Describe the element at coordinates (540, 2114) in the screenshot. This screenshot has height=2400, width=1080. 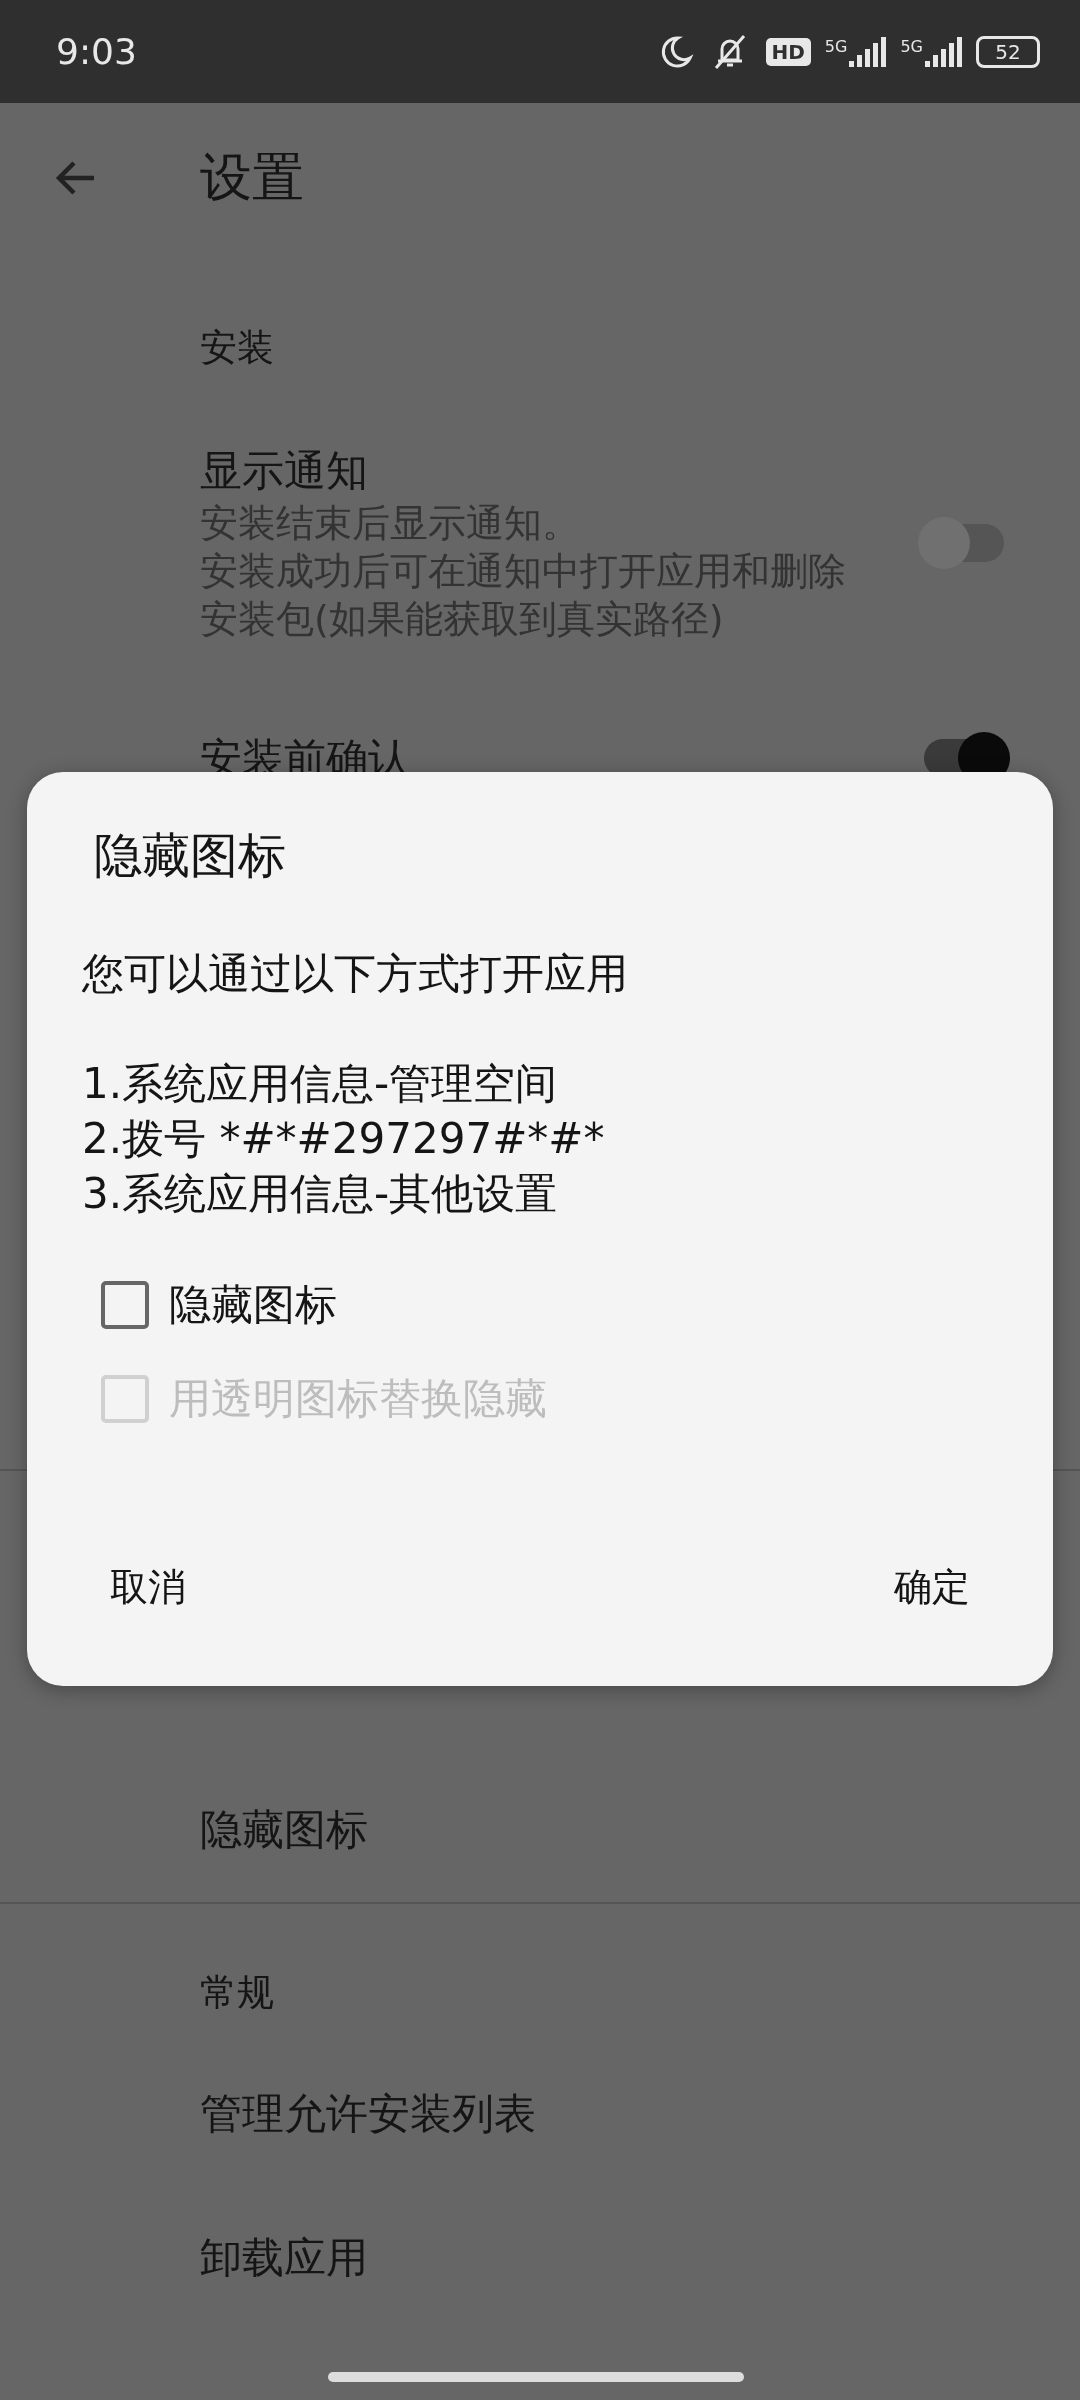
I see `setting-item: 管理允许安装列表` at that location.